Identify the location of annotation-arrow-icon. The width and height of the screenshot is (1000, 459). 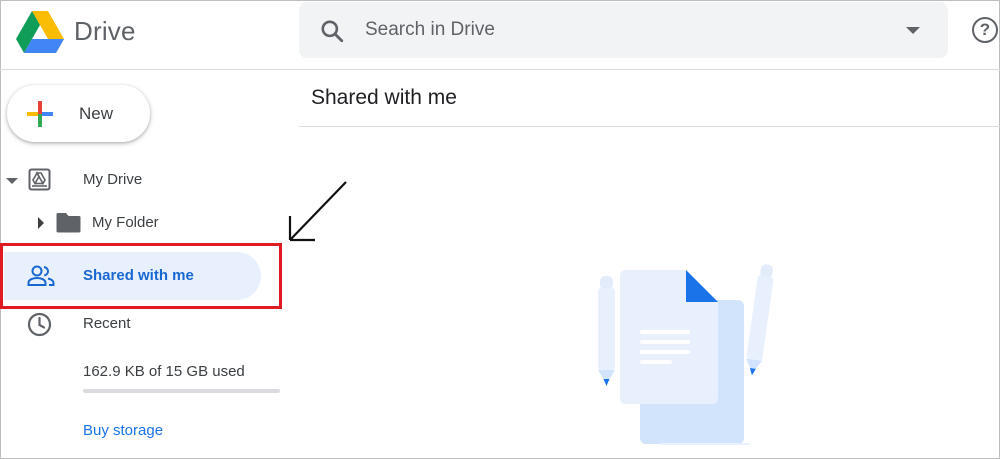
(317, 211).